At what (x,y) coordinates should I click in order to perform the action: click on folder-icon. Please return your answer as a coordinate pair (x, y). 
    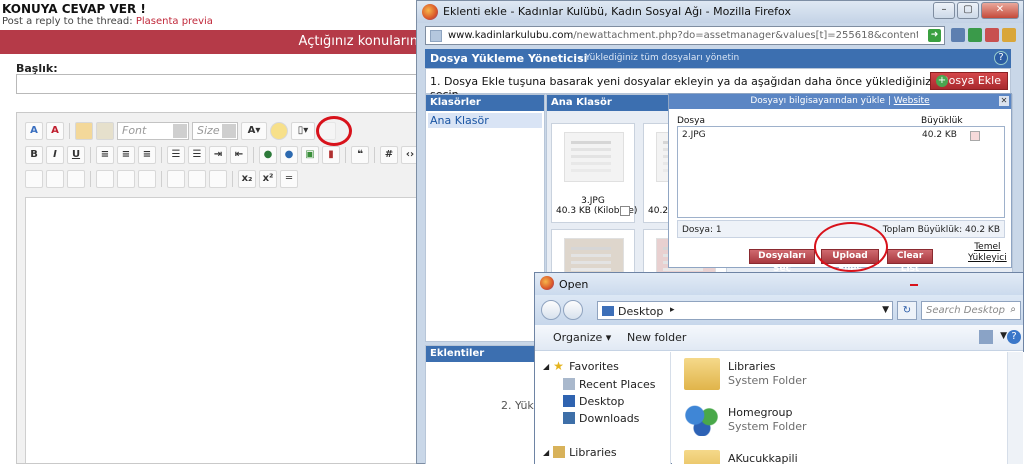
    Looking at the image, I should click on (702, 374).